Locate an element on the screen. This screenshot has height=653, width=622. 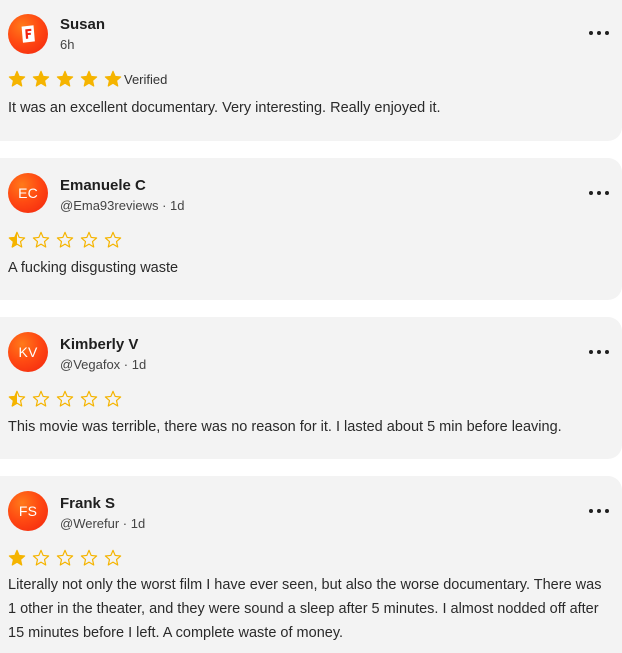
fandango-logo-icon is located at coordinates (28, 34).